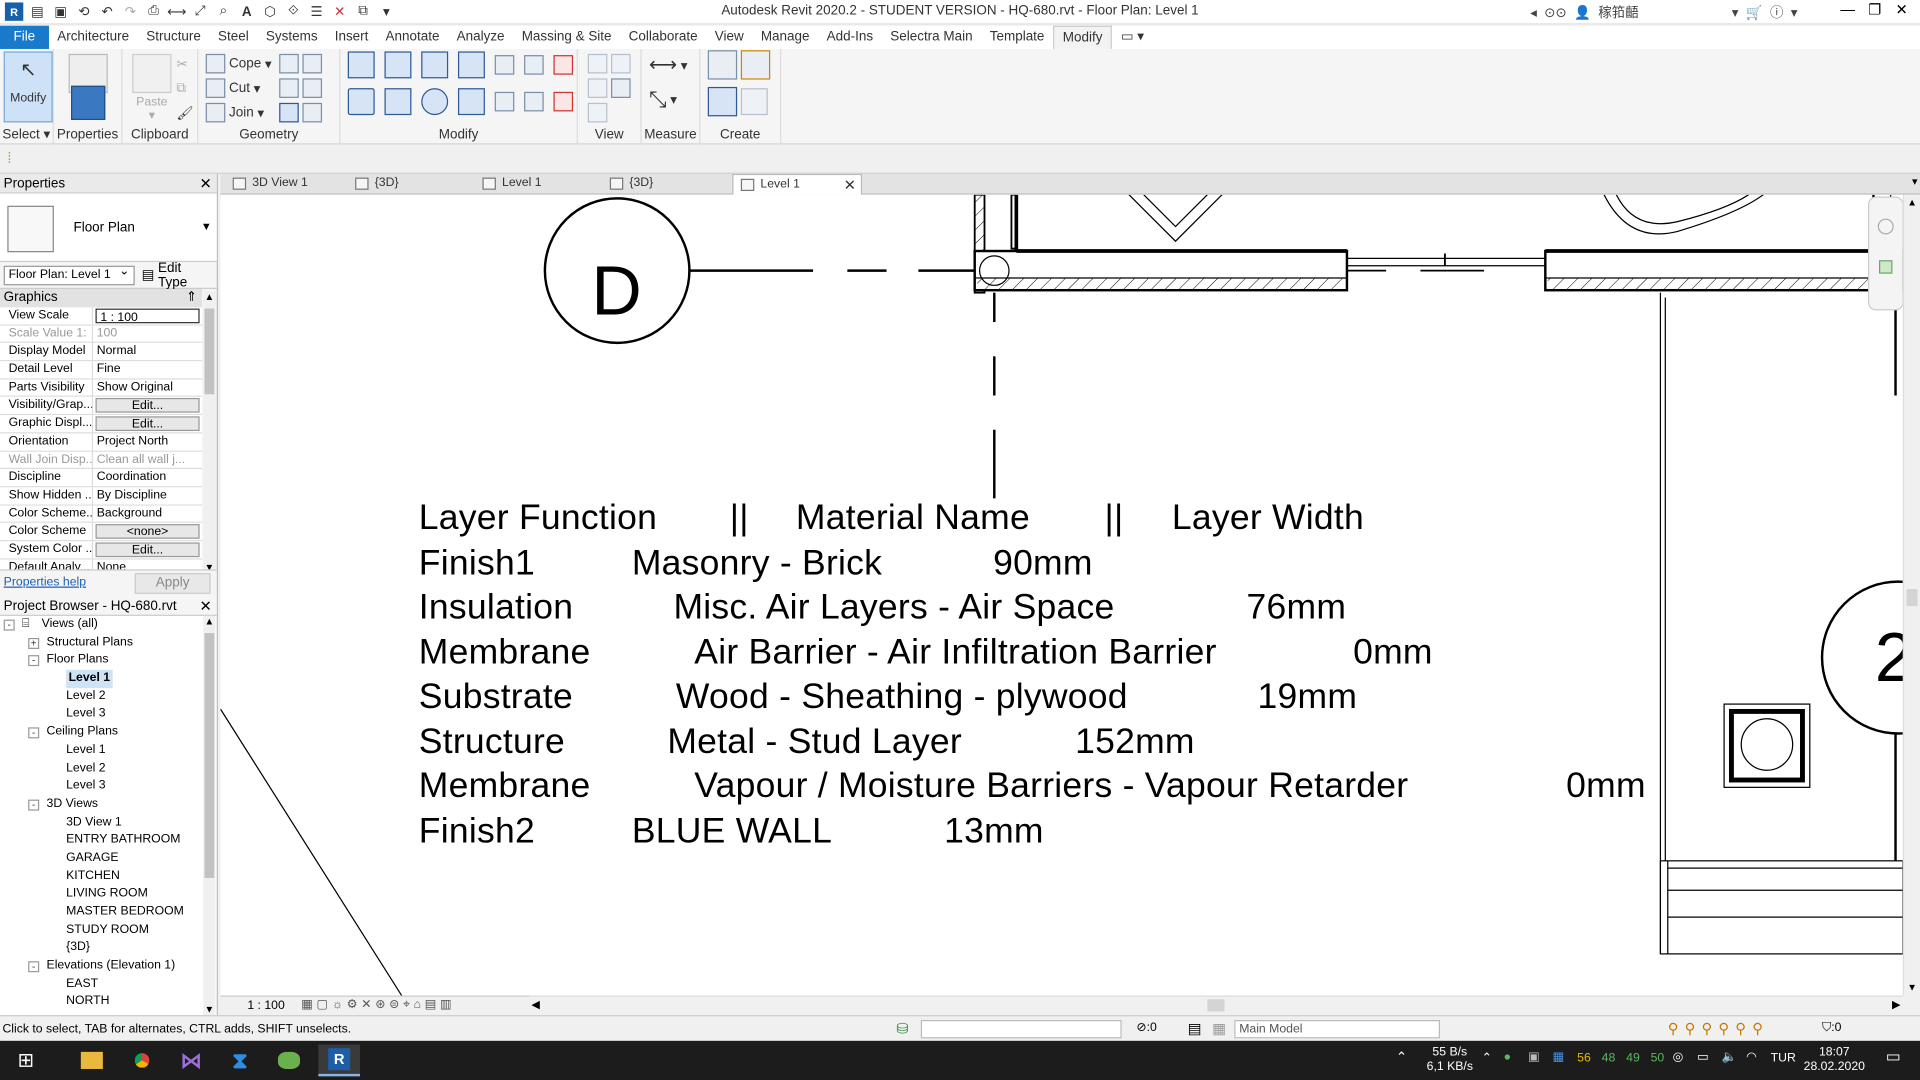  Describe the element at coordinates (538, 518) in the screenshot. I see `text-header-col1: Layer Function` at that location.